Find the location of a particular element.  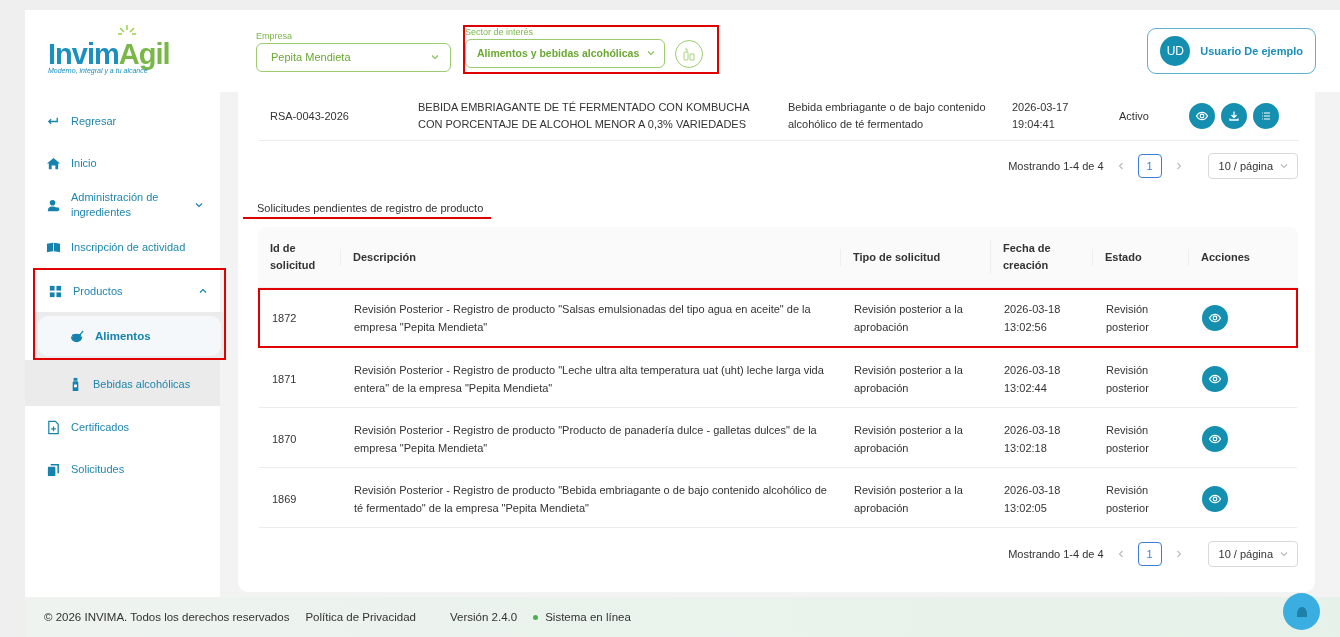

logo-wordmark: InvimAgil is located at coordinates (109, 53).